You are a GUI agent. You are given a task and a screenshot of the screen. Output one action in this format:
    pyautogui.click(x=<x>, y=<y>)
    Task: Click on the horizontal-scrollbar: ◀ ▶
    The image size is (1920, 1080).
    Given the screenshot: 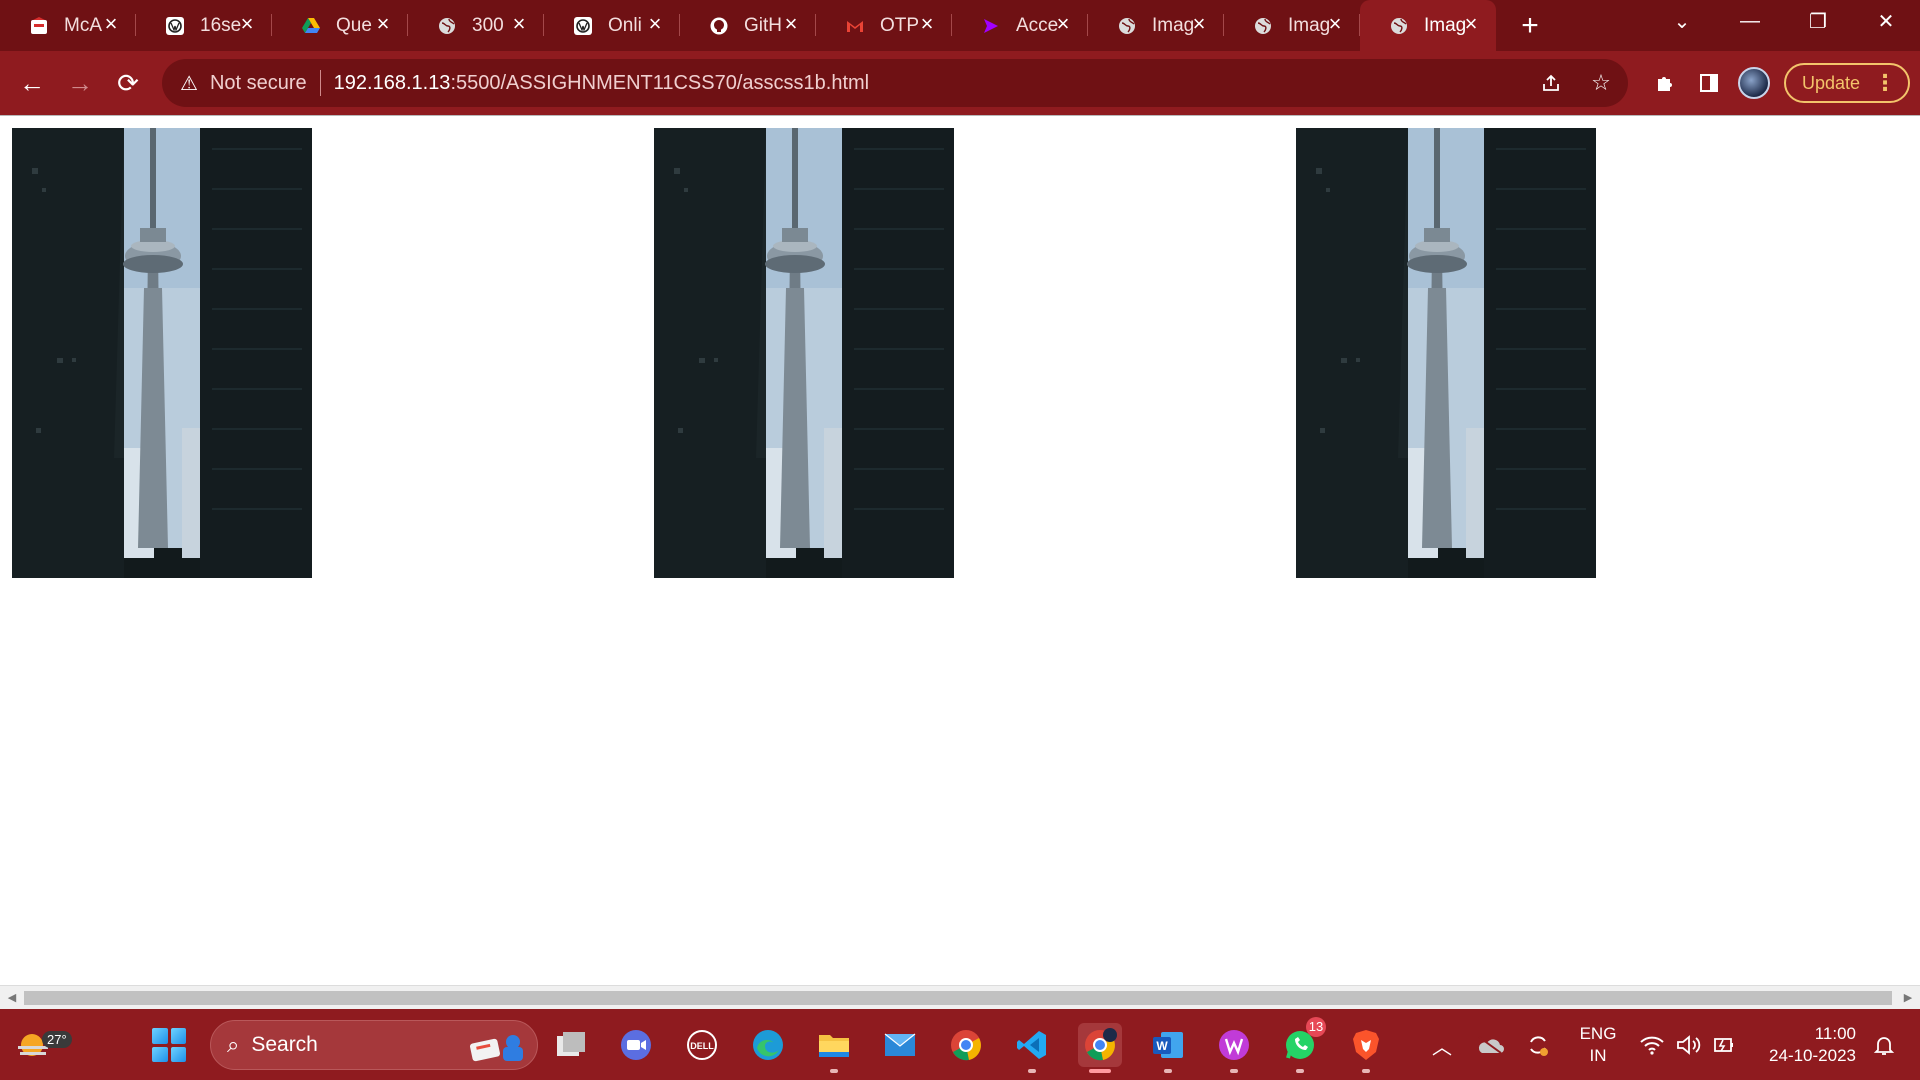 What is the action you would take?
    pyautogui.click(x=960, y=997)
    